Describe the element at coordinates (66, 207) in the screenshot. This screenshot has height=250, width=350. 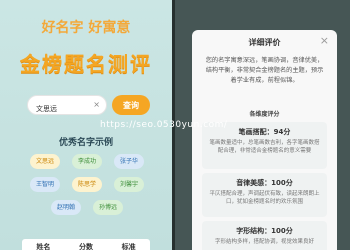
I see `example-name-chip: 赵明翰` at that location.